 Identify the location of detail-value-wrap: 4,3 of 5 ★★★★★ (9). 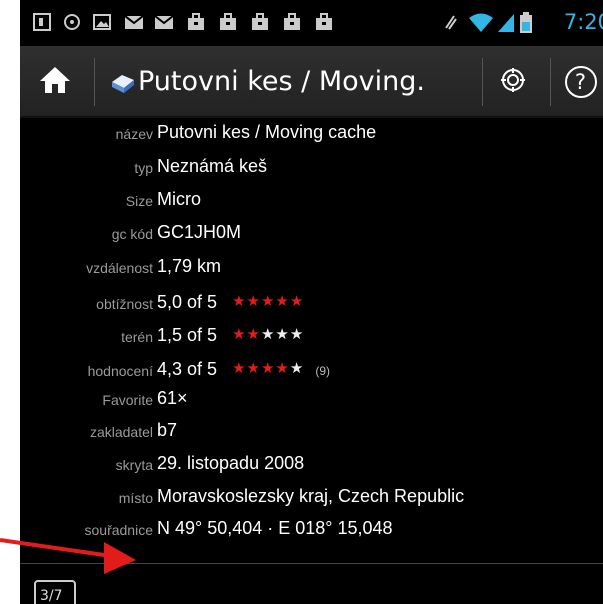
(243, 369).